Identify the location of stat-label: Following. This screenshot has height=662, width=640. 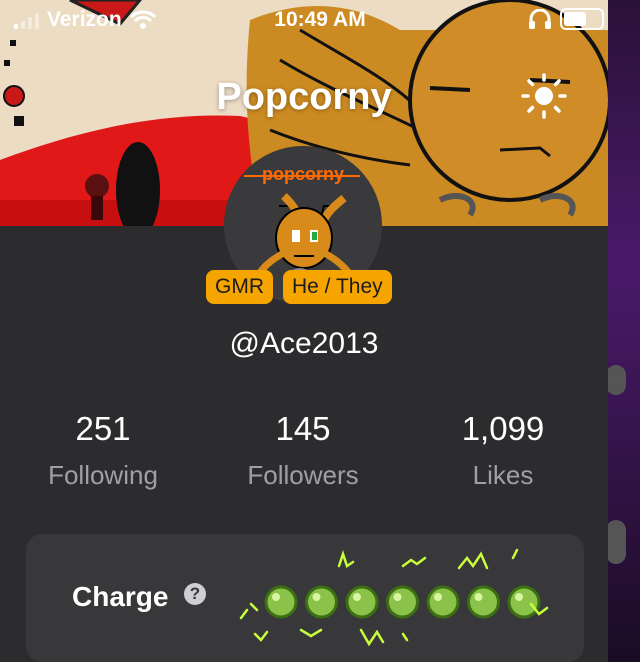
(103, 475).